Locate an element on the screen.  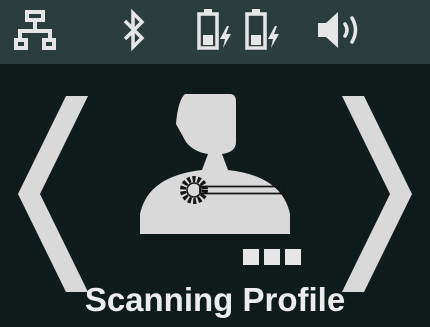
screen-title: Scanning Profile is located at coordinates (215, 299).